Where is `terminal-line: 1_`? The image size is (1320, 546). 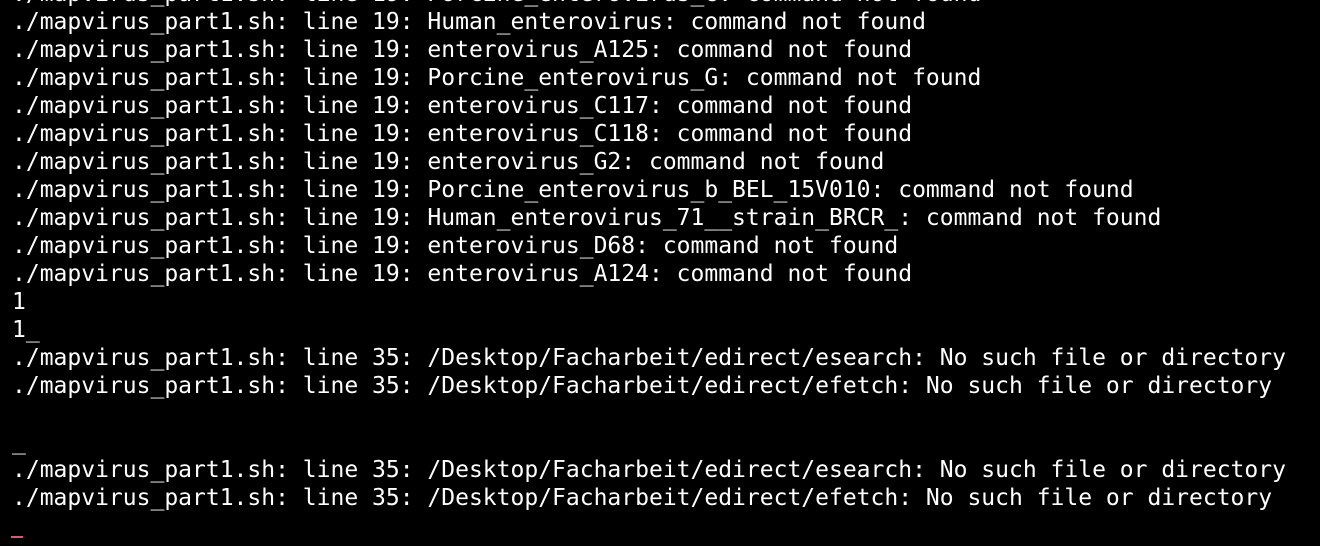 terminal-line: 1_ is located at coordinates (26, 330).